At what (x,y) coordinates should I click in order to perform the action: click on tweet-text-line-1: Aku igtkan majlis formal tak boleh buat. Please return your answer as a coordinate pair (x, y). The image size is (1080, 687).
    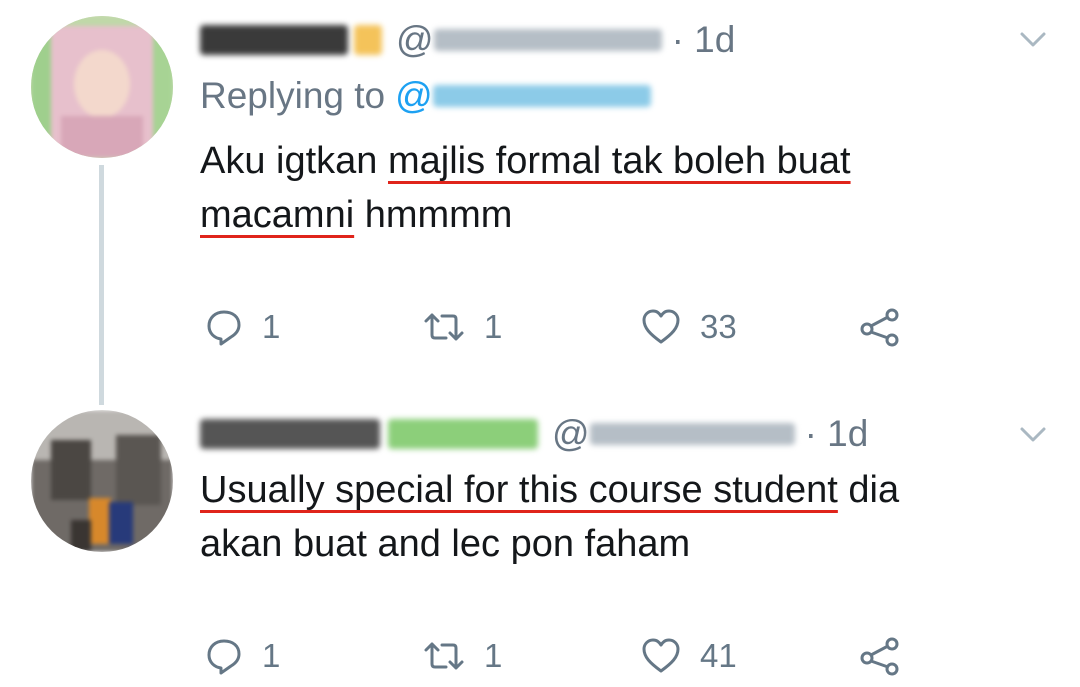
    Looking at the image, I should click on (525, 161).